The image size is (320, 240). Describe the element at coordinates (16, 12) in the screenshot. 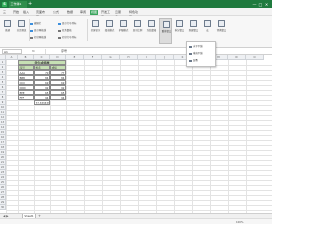

I see `menu-item: 开始` at that location.